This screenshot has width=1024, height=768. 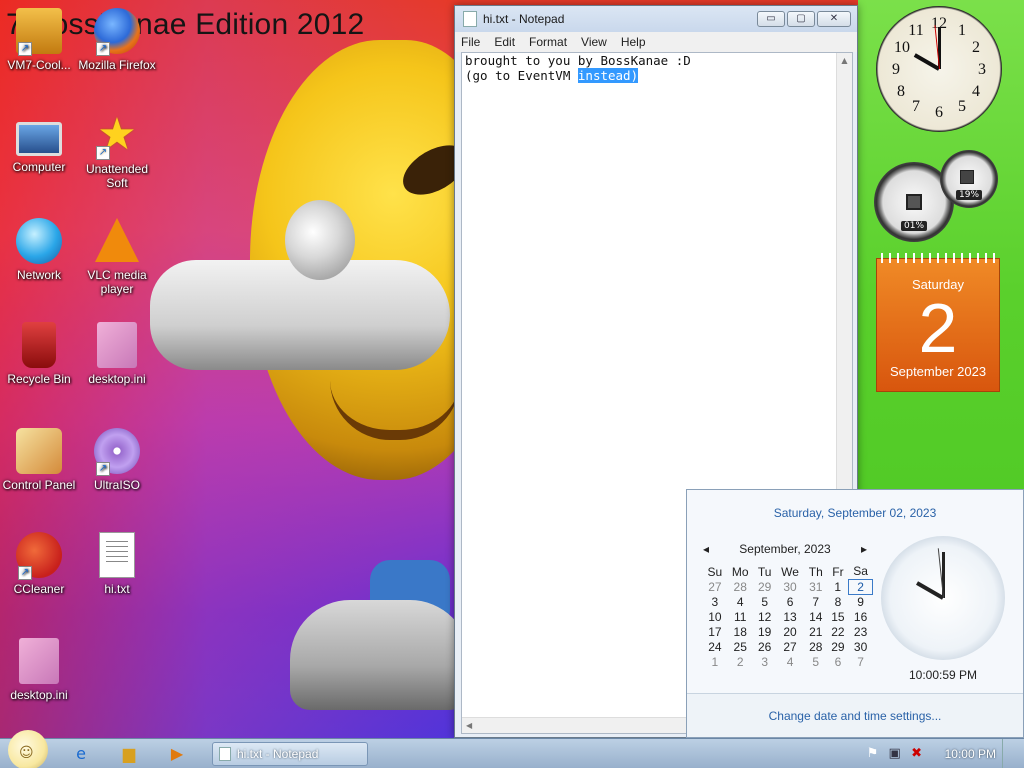 What do you see at coordinates (740, 616) in the screenshot?
I see `calendar-day: 11` at bounding box center [740, 616].